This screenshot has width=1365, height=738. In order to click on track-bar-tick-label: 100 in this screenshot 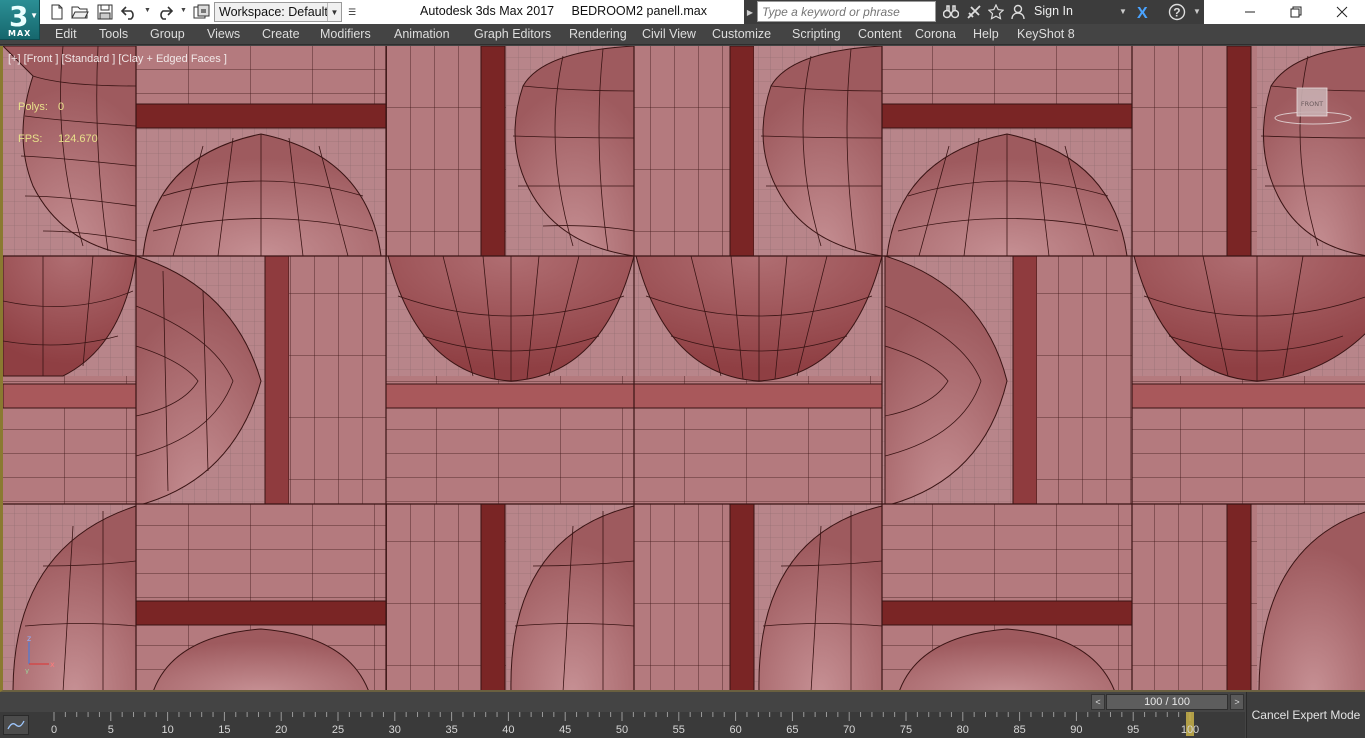, I will do `click(1190, 730)`.